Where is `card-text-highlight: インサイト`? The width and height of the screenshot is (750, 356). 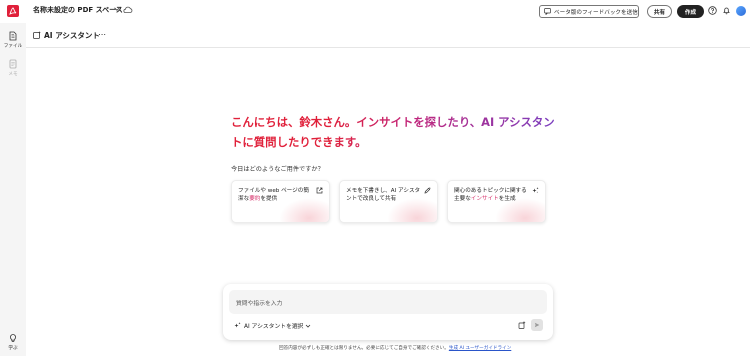 card-text-highlight: インサイト is located at coordinates (484, 199).